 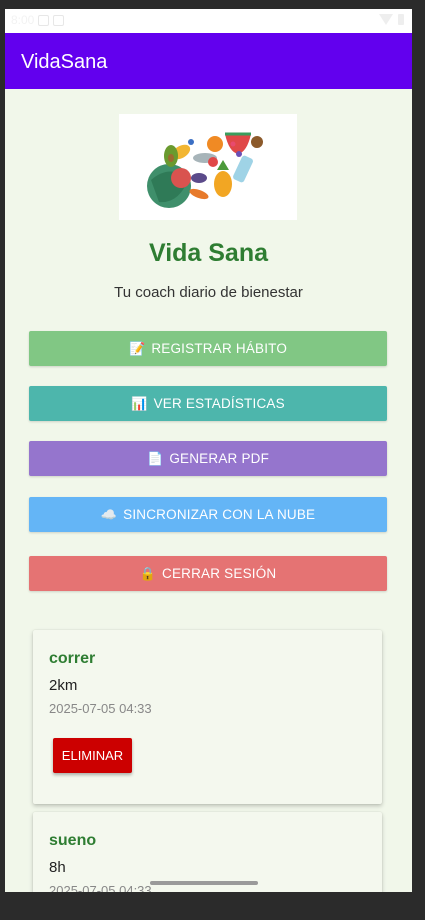 I want to click on notification-icon, so click(x=44, y=20).